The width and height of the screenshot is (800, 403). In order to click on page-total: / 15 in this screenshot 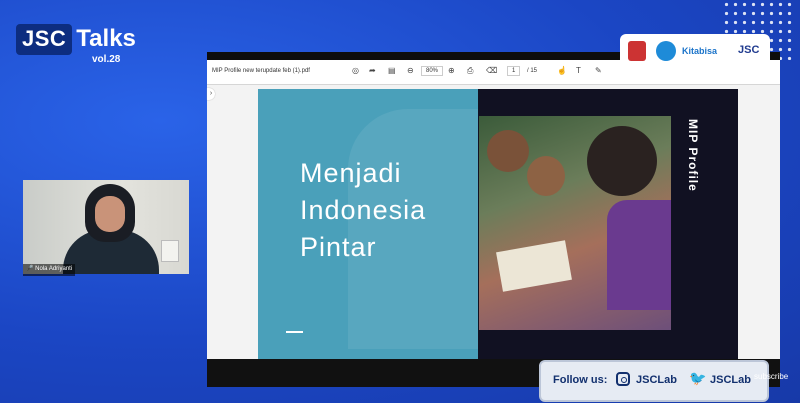, I will do `click(532, 71)`.